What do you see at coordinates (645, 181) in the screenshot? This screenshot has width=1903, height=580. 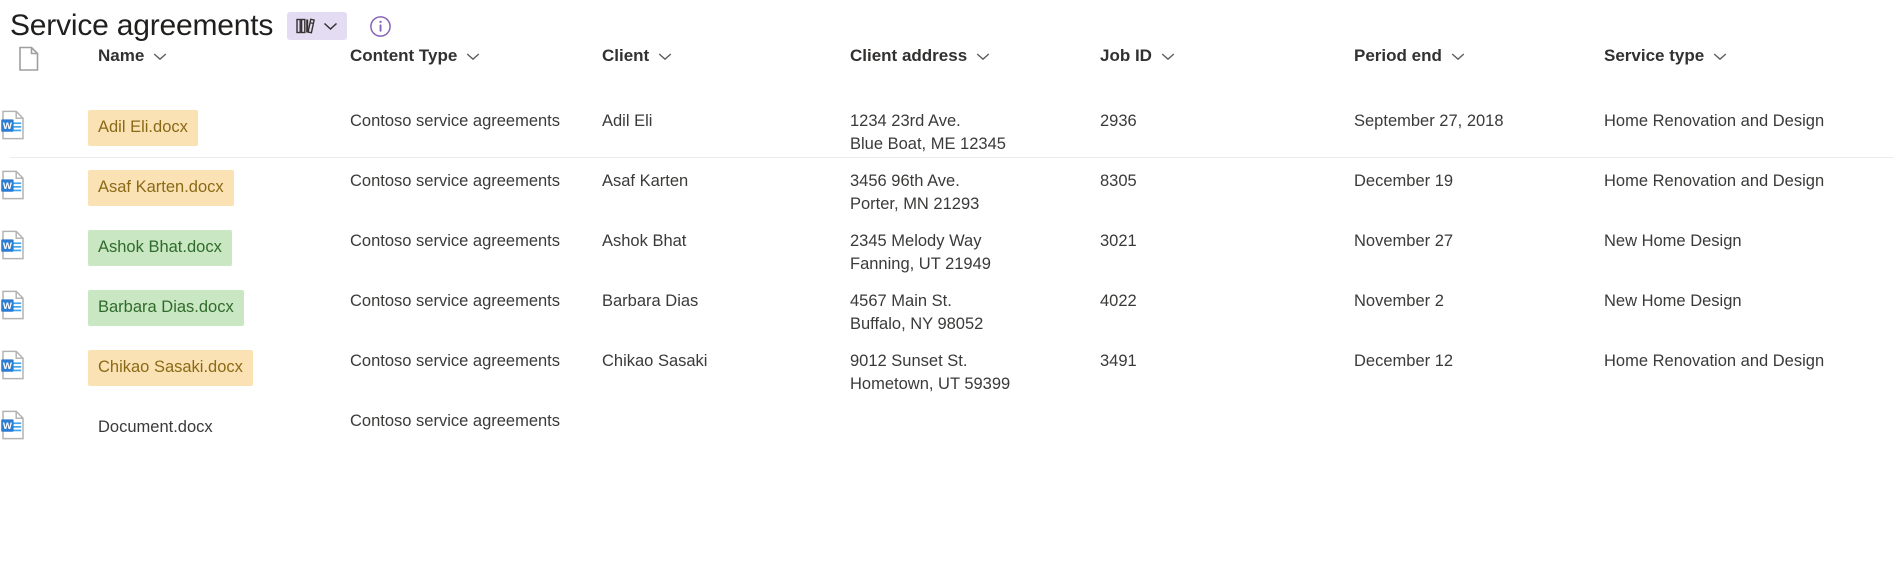 I see `row-client-cell: Asaf Karten` at bounding box center [645, 181].